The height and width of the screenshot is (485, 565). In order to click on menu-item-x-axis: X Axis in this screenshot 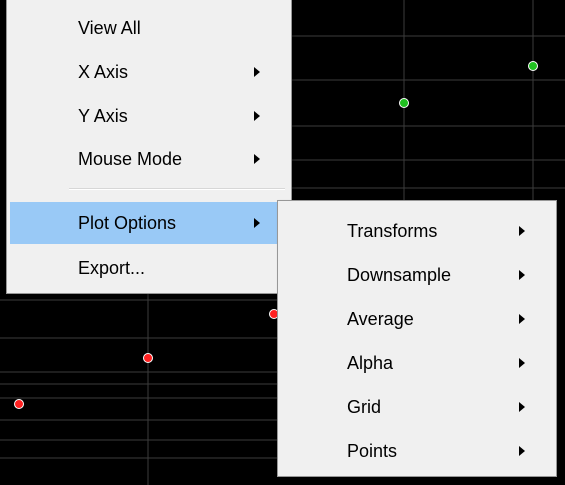, I will do `click(149, 72)`.